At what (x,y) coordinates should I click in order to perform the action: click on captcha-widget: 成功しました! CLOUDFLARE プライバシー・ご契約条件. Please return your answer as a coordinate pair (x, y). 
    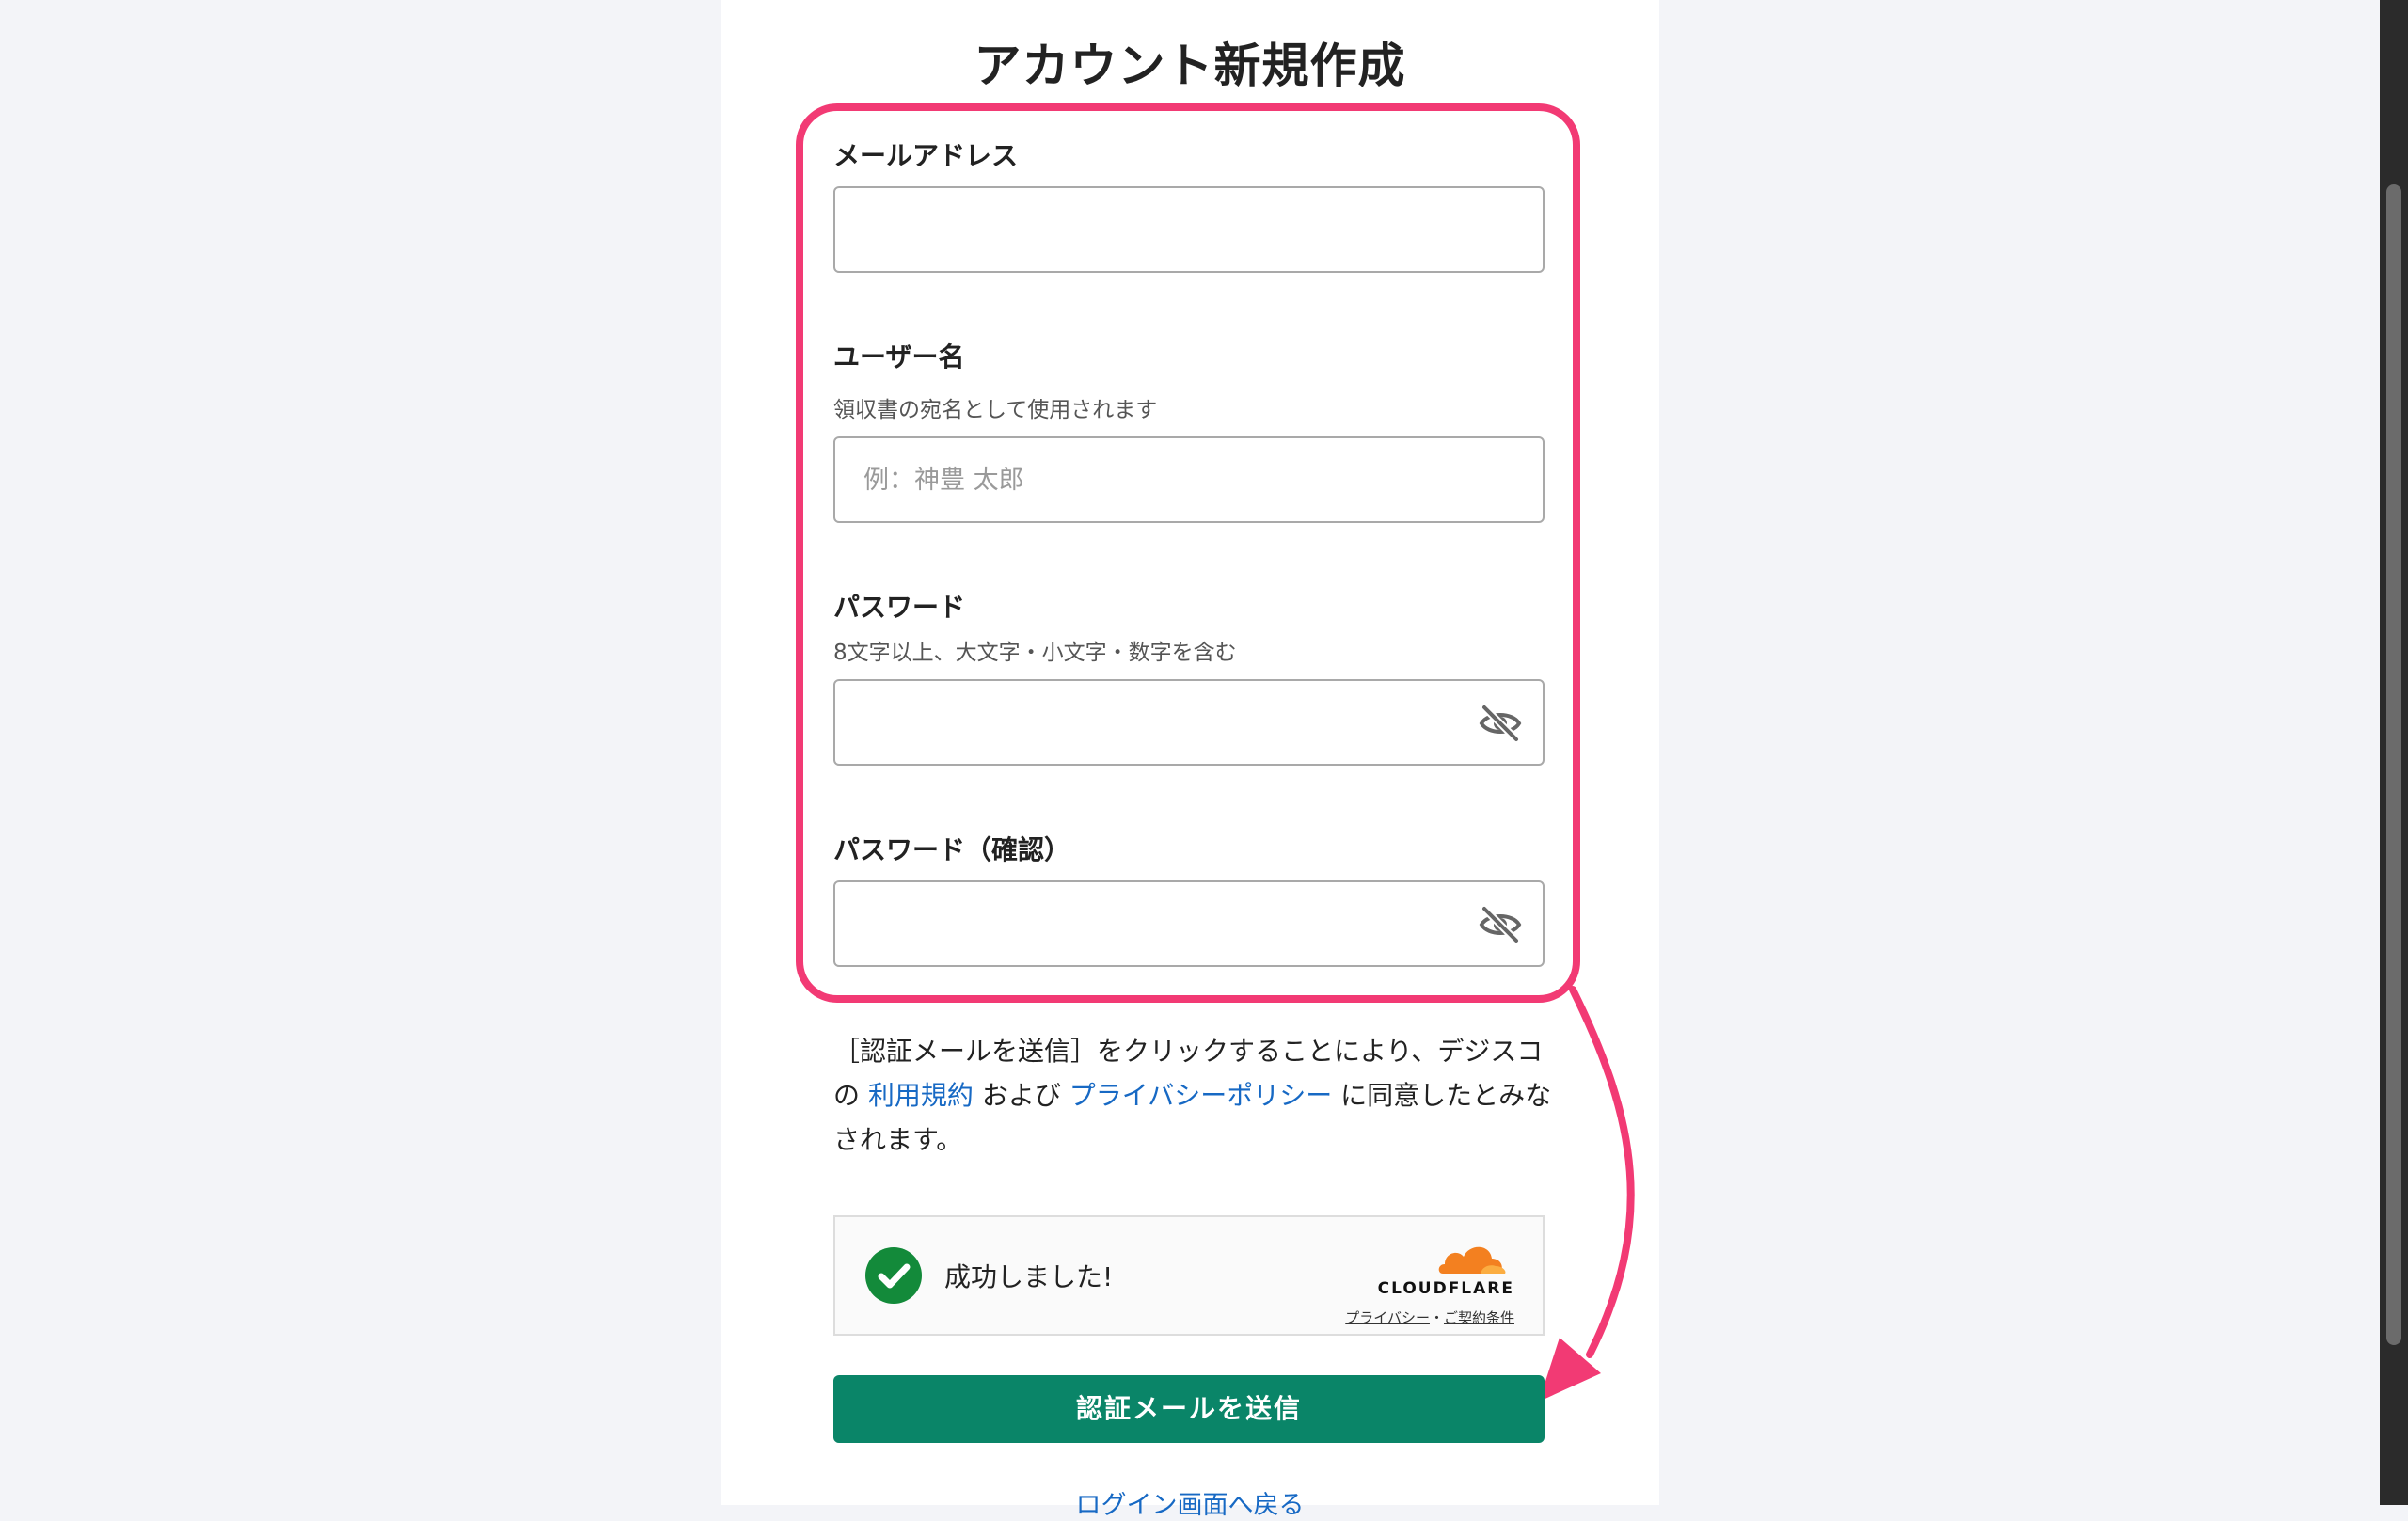
    Looking at the image, I should click on (1189, 1276).